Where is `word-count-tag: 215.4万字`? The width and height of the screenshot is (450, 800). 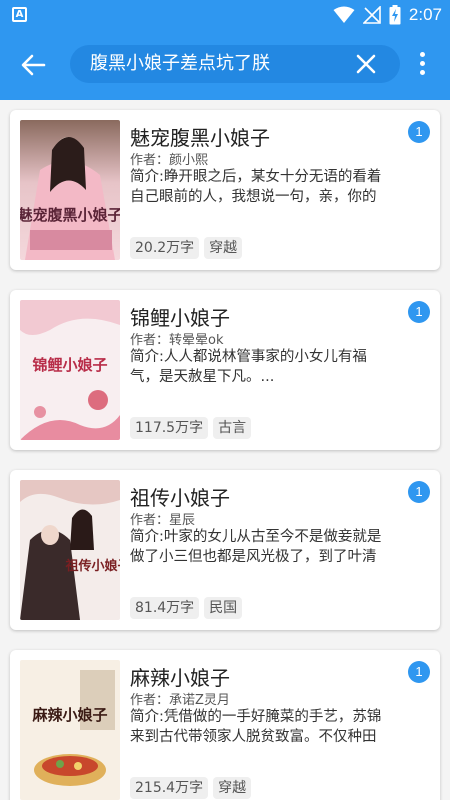 word-count-tag: 215.4万字 is located at coordinates (169, 788).